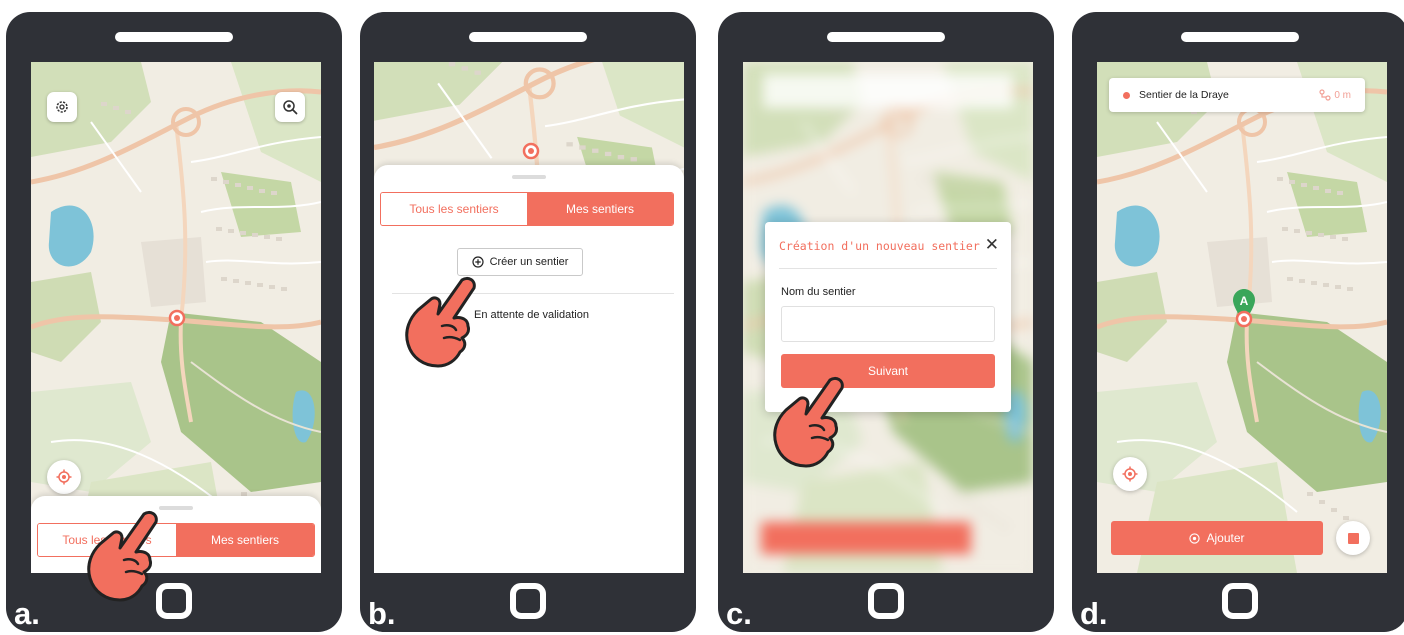 The width and height of the screenshot is (1404, 635). Describe the element at coordinates (879, 246) in the screenshot. I see `modal-title: Création d'un nouveau sentier` at that location.